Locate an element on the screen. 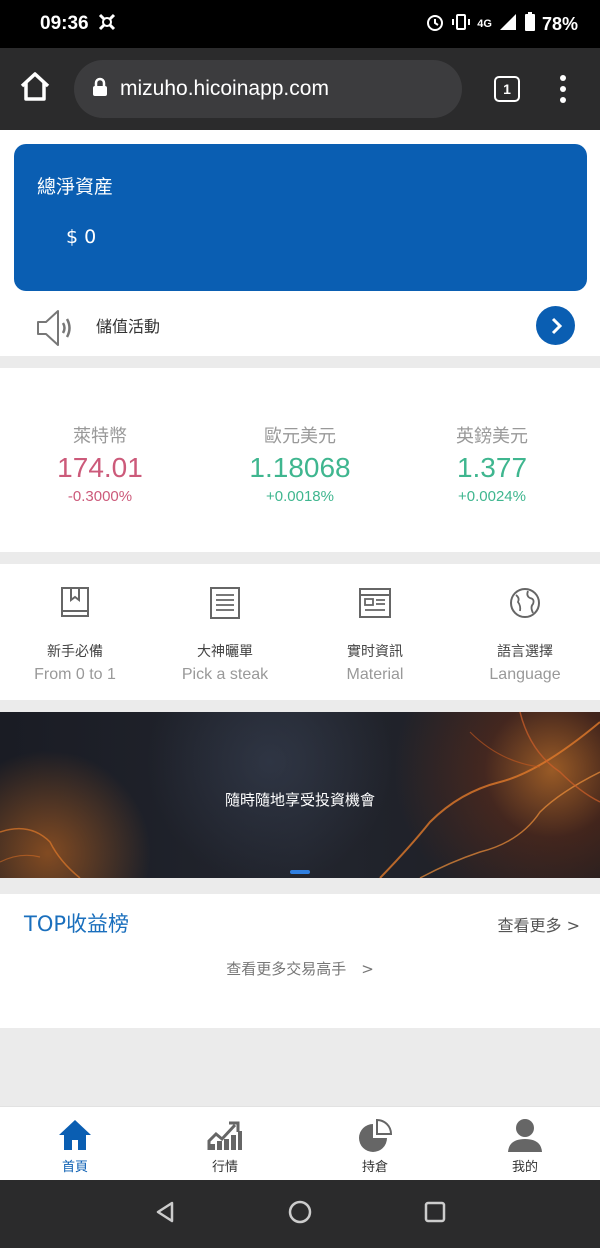  tab-home: 首頁 is located at coordinates (75, 1143).